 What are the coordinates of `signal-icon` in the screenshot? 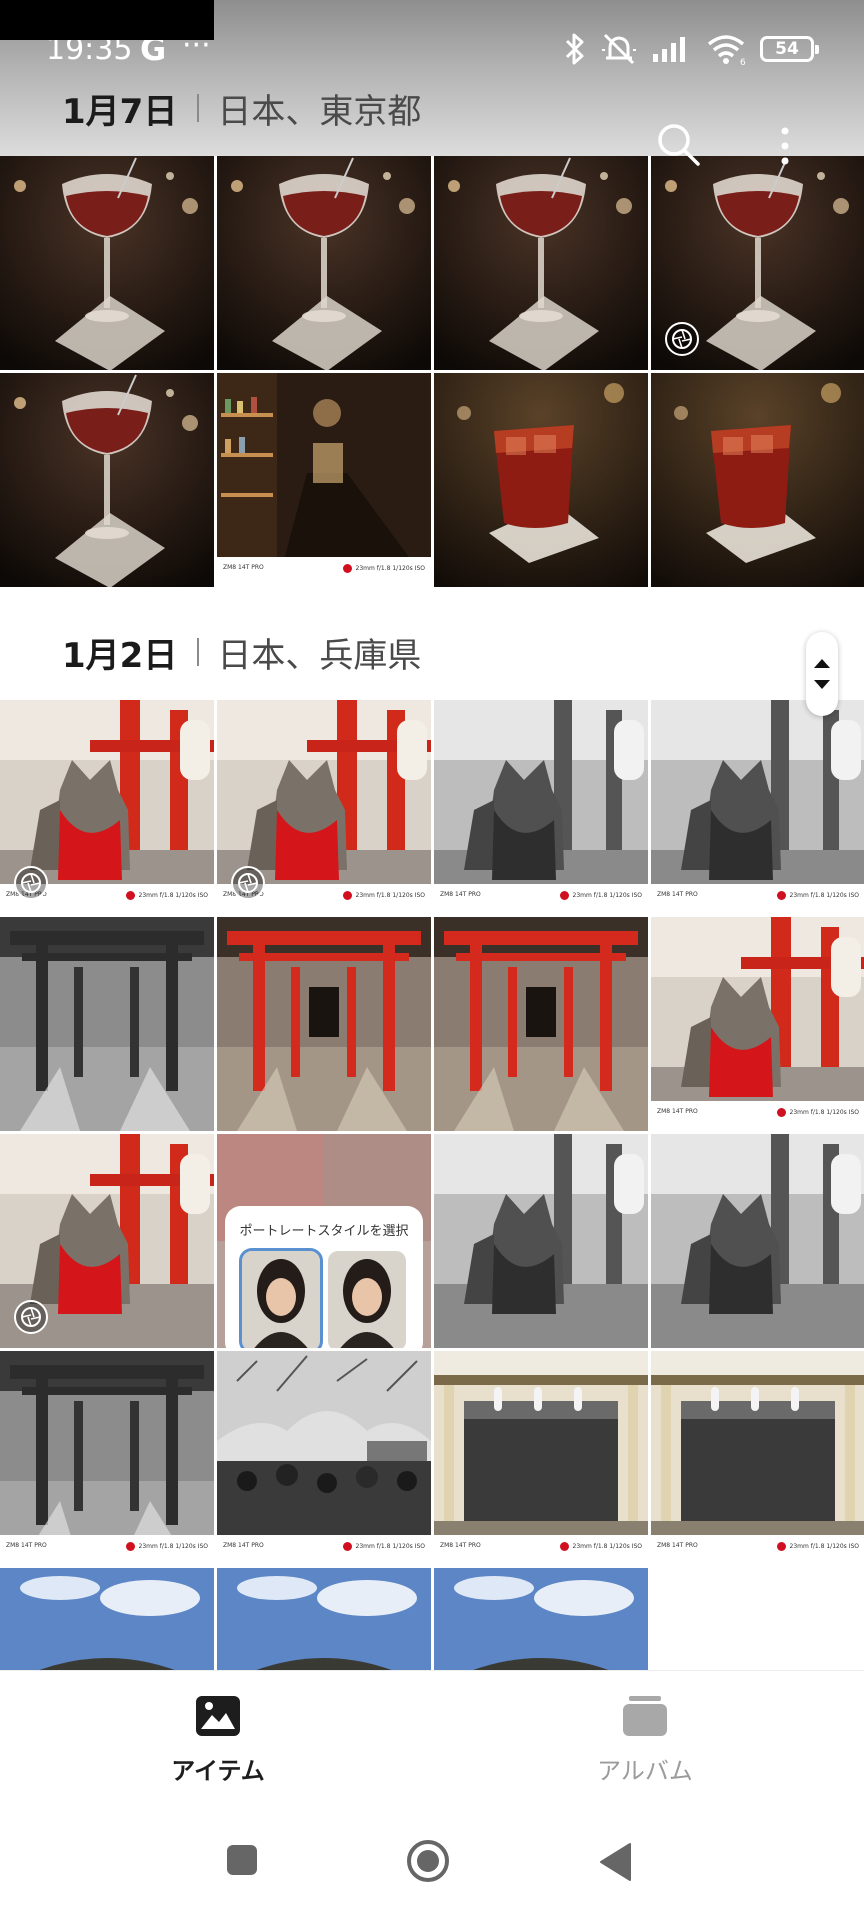 It's located at (669, 49).